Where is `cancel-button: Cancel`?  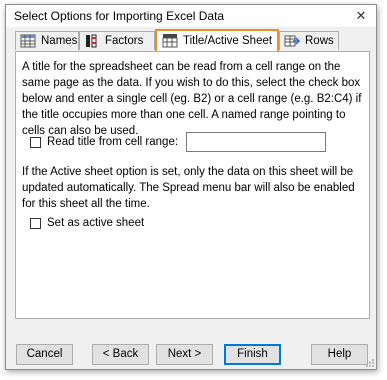 cancel-button: Cancel is located at coordinates (44, 354).